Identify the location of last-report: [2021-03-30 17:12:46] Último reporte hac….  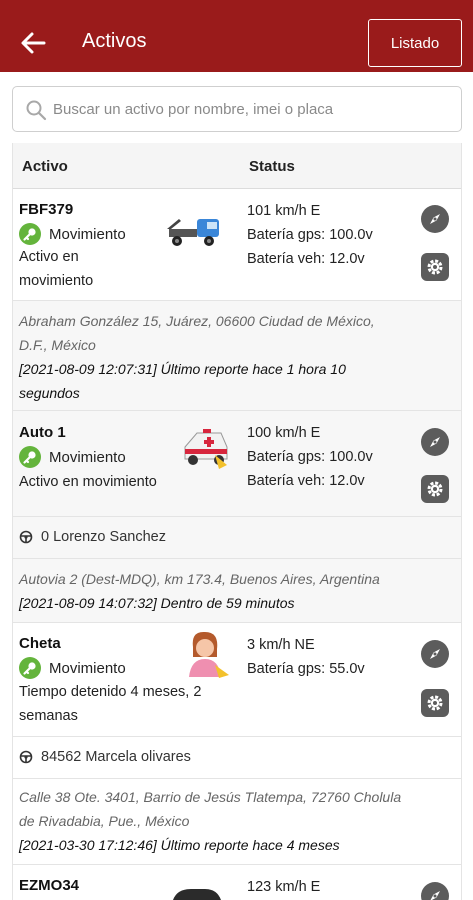
(179, 845).